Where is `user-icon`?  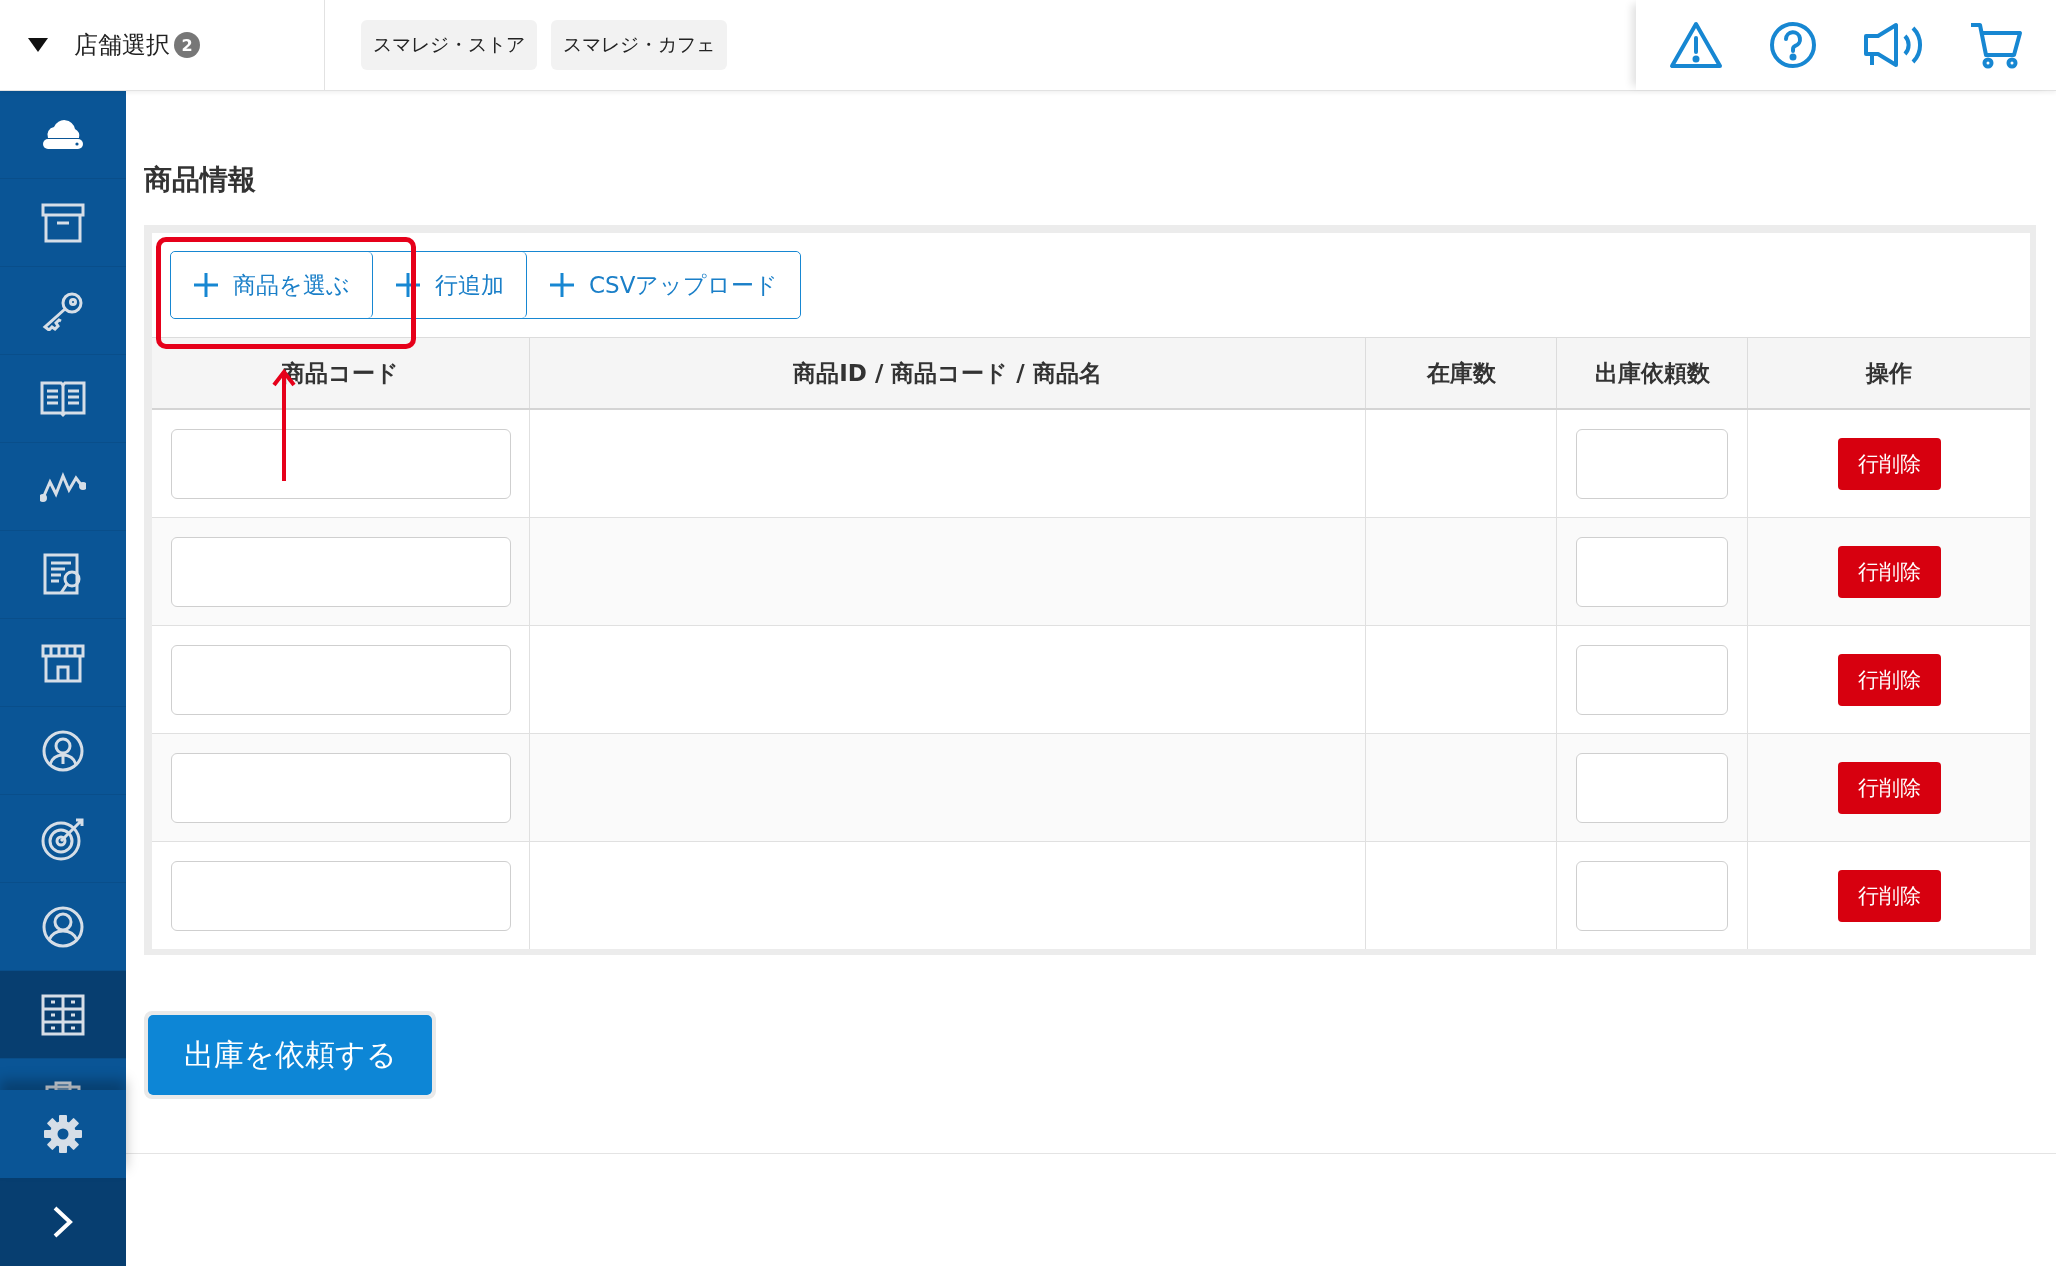
user-icon is located at coordinates (63, 926).